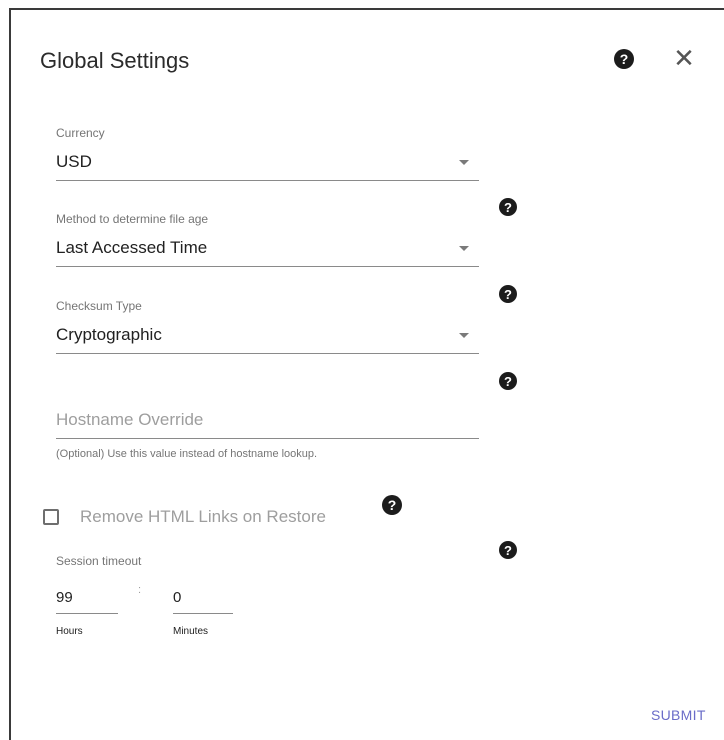 The height and width of the screenshot is (740, 724). Describe the element at coordinates (132, 247) in the screenshot. I see `file-age-value: Last Accessed Time` at that location.